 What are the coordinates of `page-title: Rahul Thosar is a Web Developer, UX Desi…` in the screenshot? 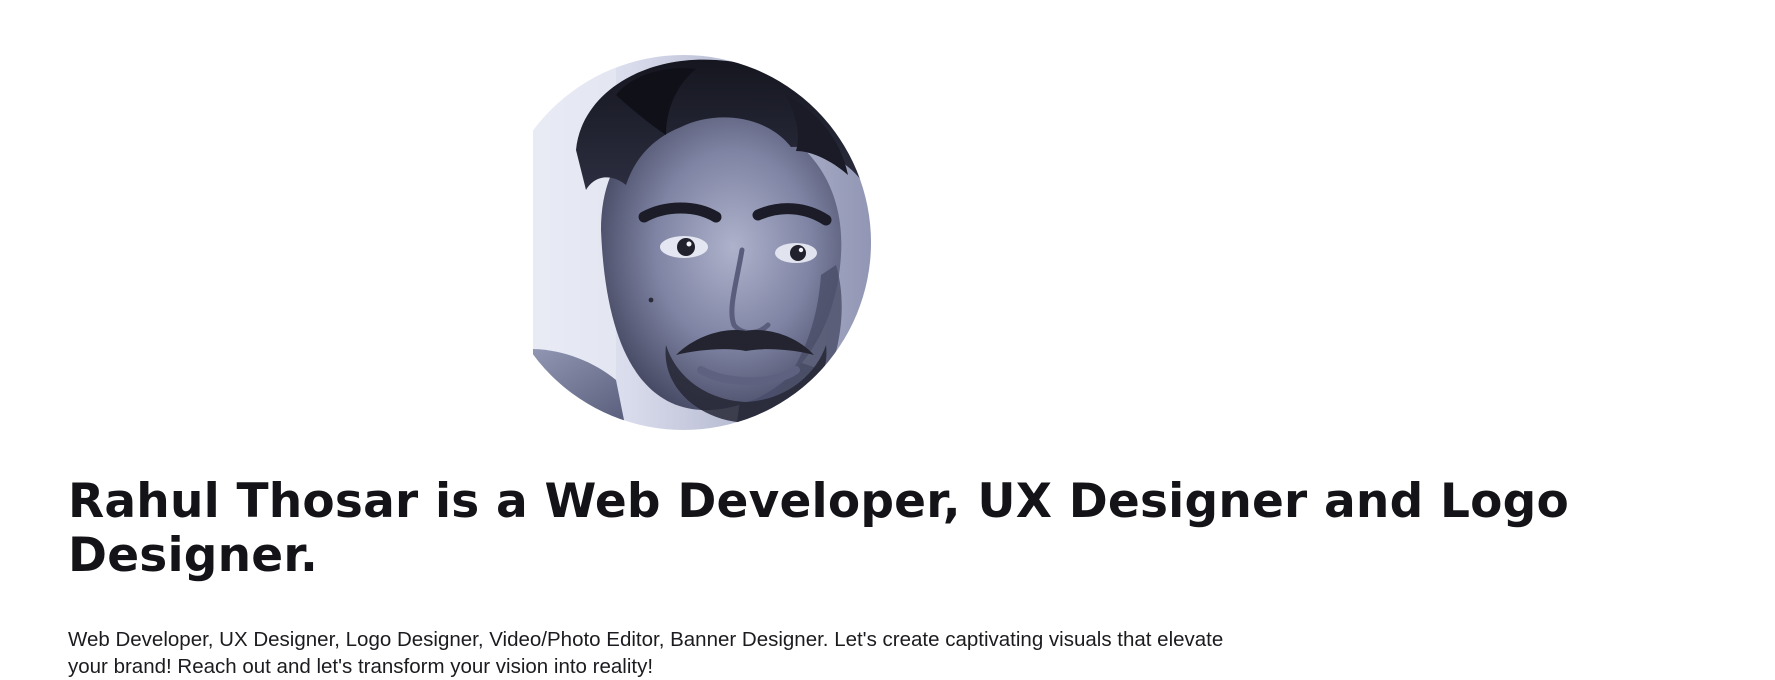 It's located at (818, 528).